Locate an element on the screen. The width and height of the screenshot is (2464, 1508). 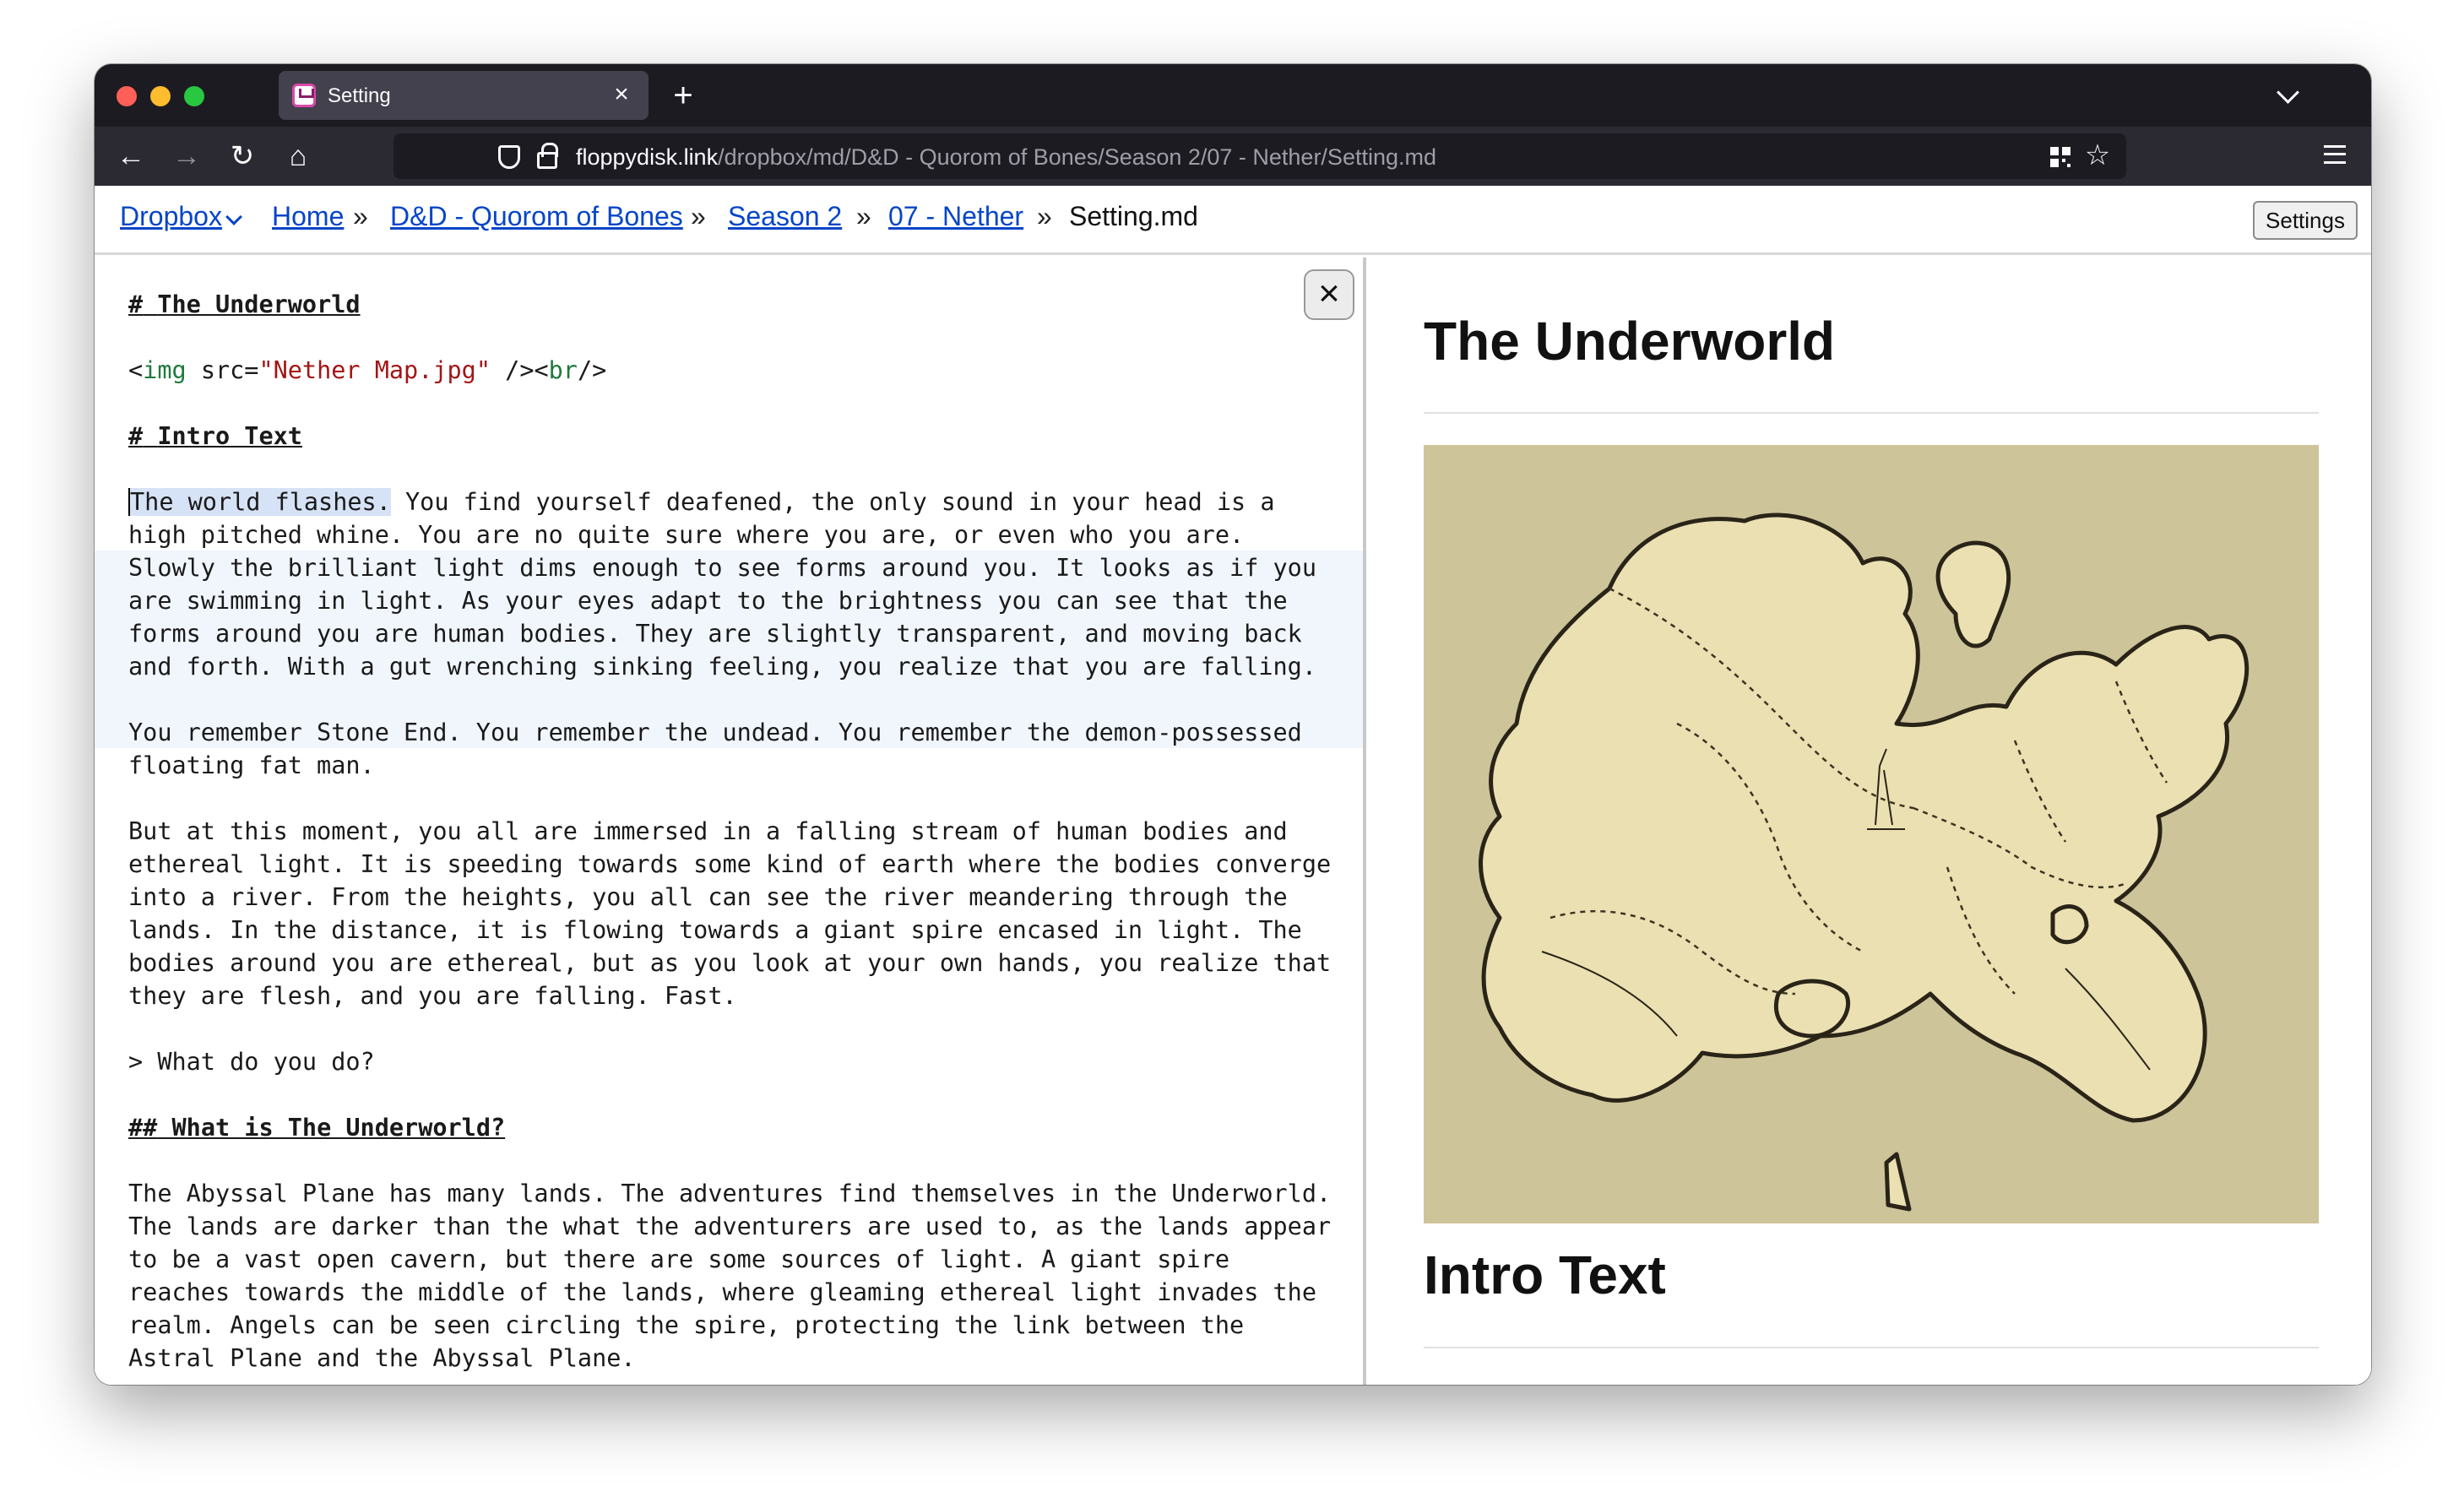
settings-button: Settings is located at coordinates (2305, 220).